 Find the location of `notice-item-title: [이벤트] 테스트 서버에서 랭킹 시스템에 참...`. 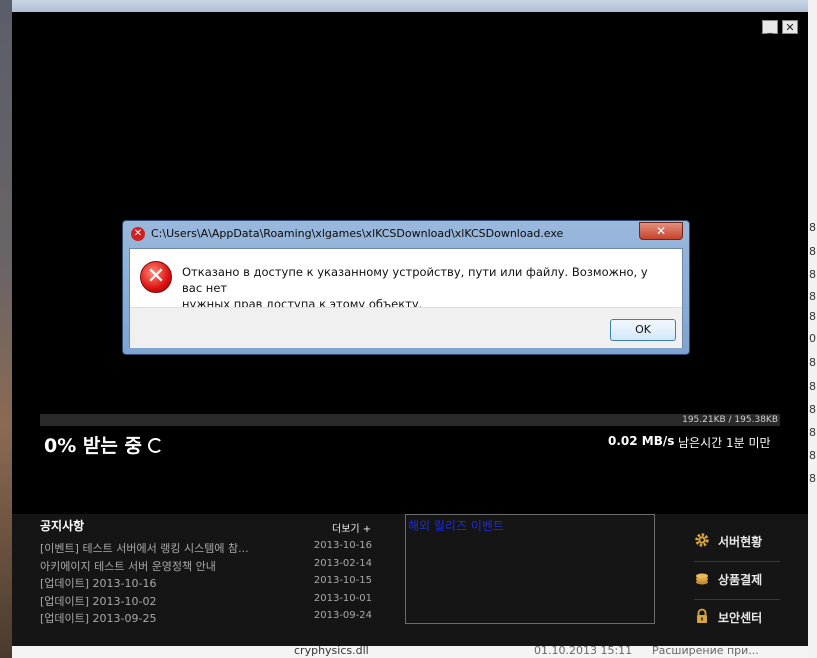

notice-item-title: [이벤트] 테스트 서버에서 랭킹 시스템에 참... is located at coordinates (144, 548).